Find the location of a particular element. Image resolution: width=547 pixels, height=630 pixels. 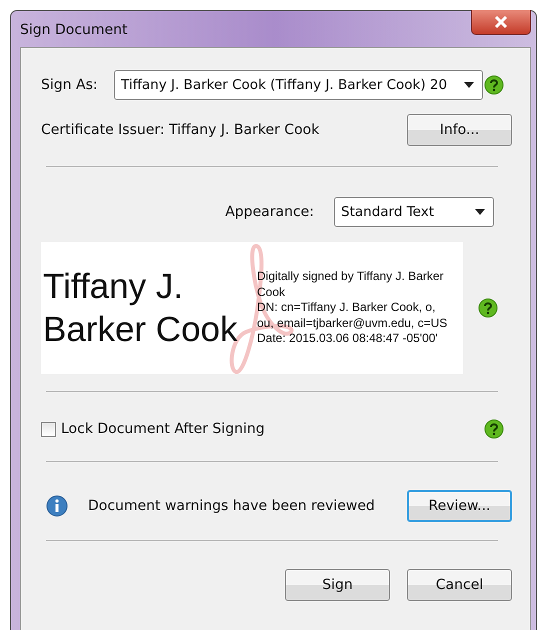

close-icon is located at coordinates (501, 22).